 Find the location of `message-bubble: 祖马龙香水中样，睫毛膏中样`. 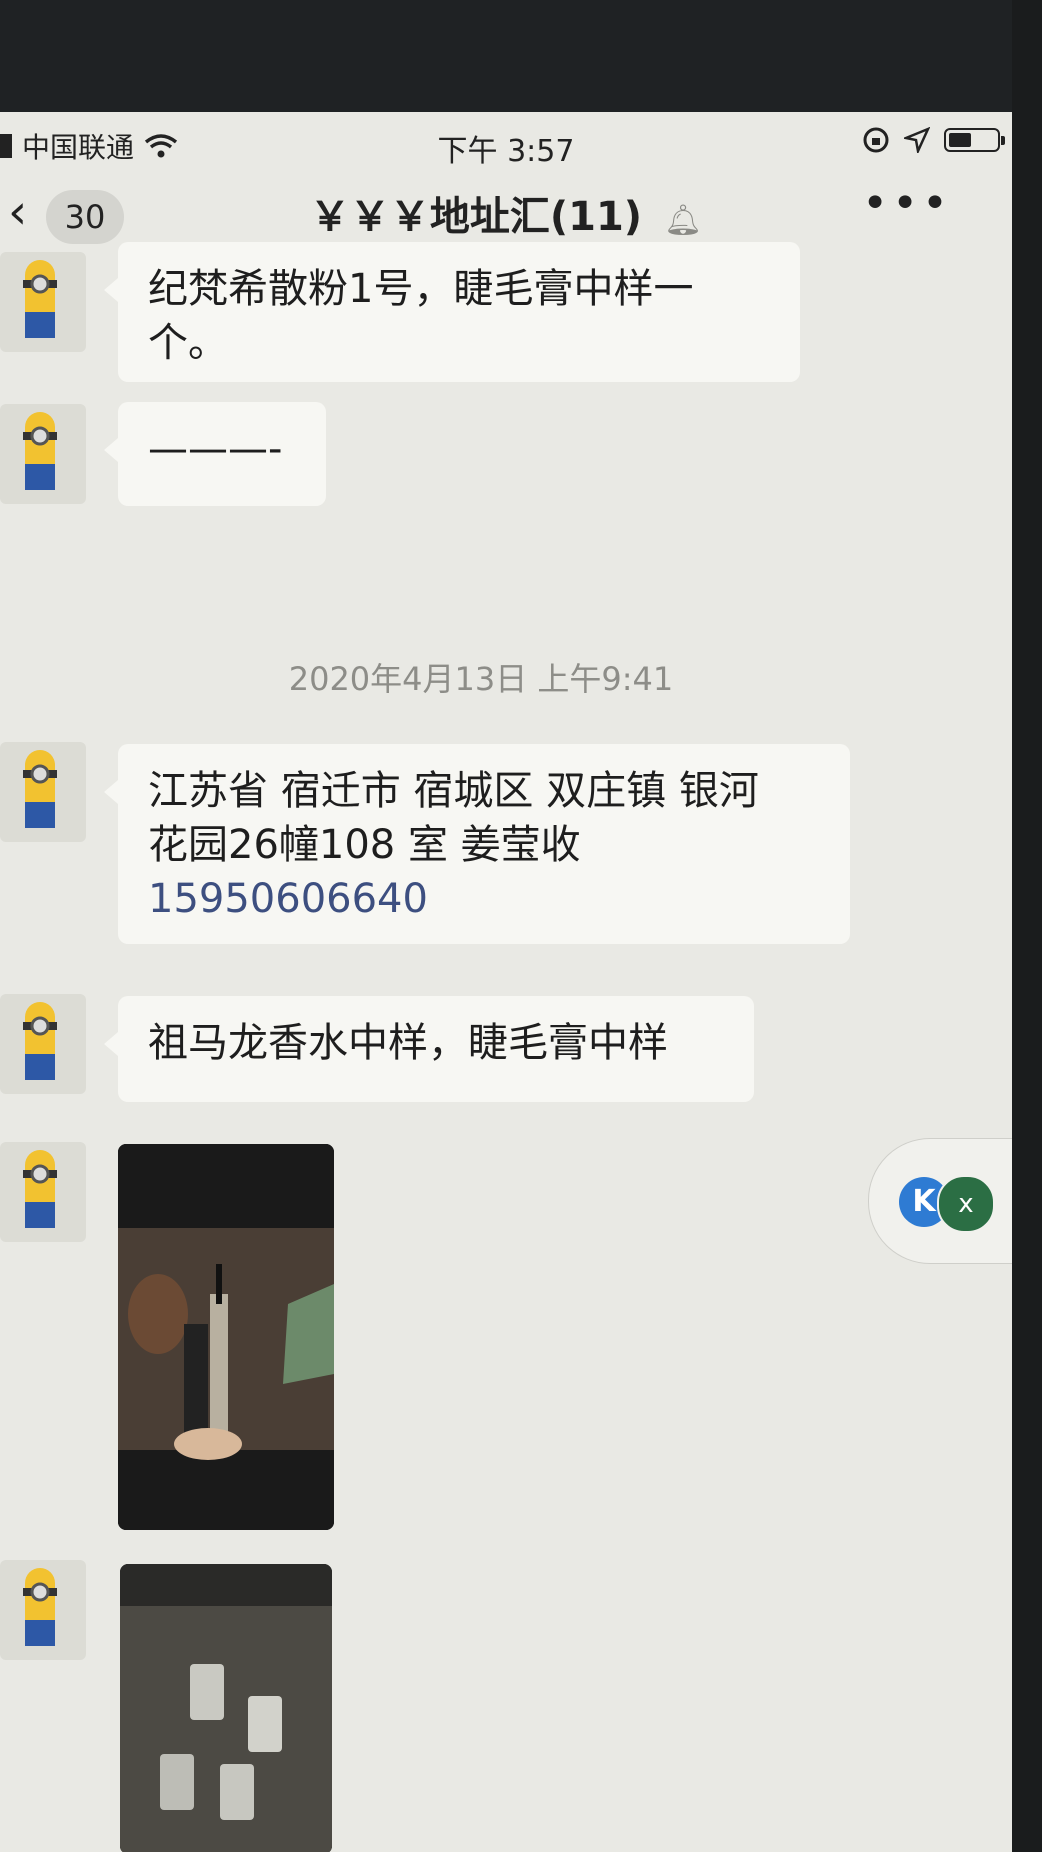

message-bubble: 祖马龙香水中样，睫毛膏中样 is located at coordinates (429, 1049).